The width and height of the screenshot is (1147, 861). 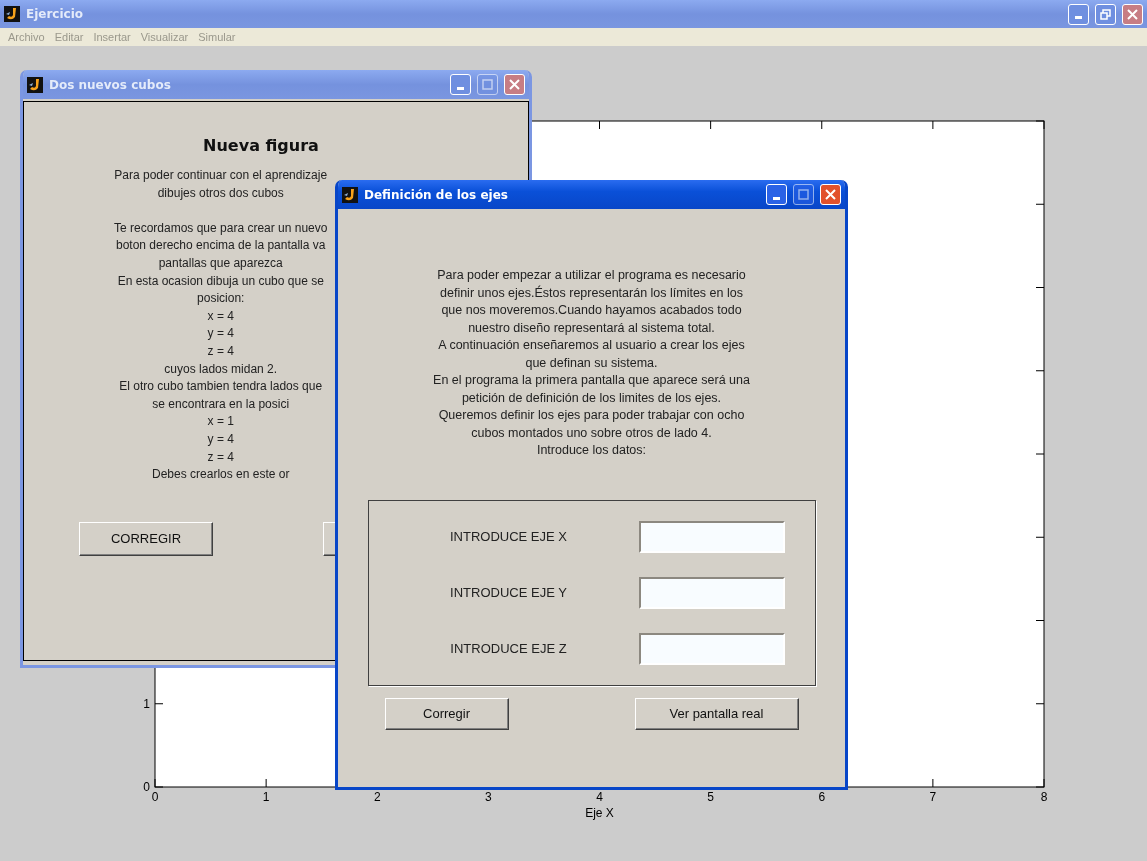 I want to click on correct-button: Corregir, so click(x=446, y=713).